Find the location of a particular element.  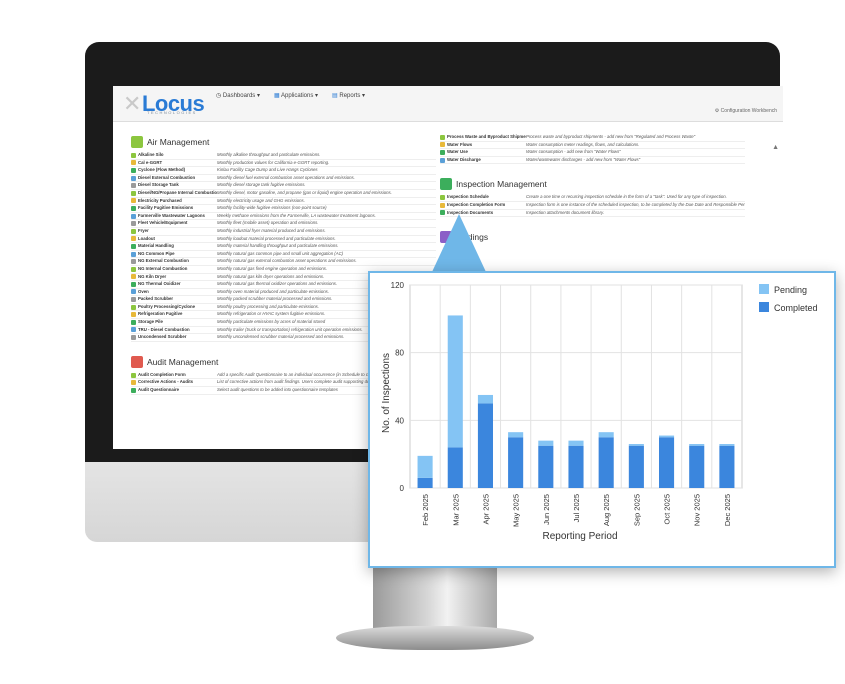

item-title: NG Thermal Oxidizer is located at coordinates (159, 284).